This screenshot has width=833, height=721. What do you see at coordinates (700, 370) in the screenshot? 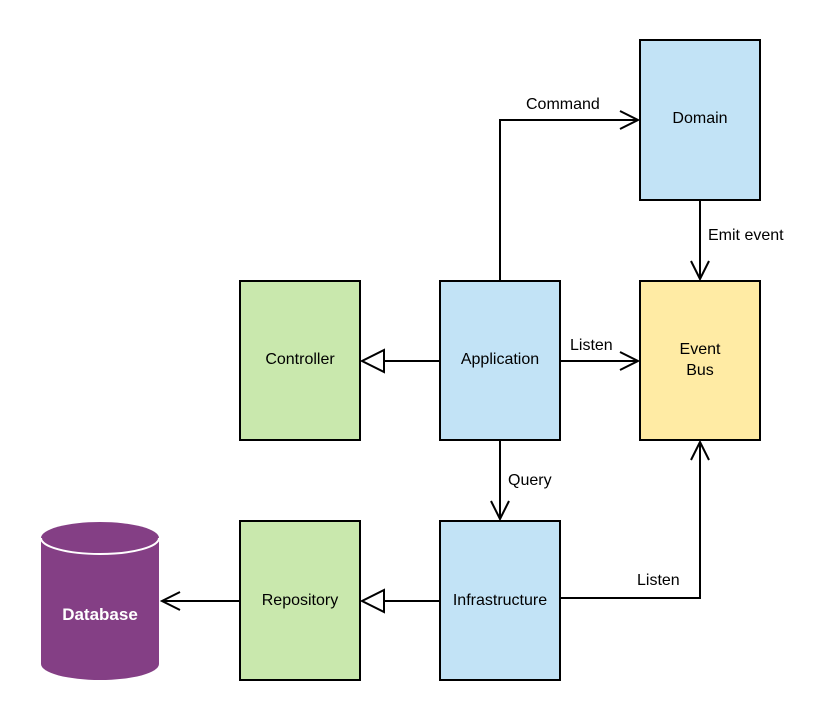
I see `node-label: Bus` at bounding box center [700, 370].